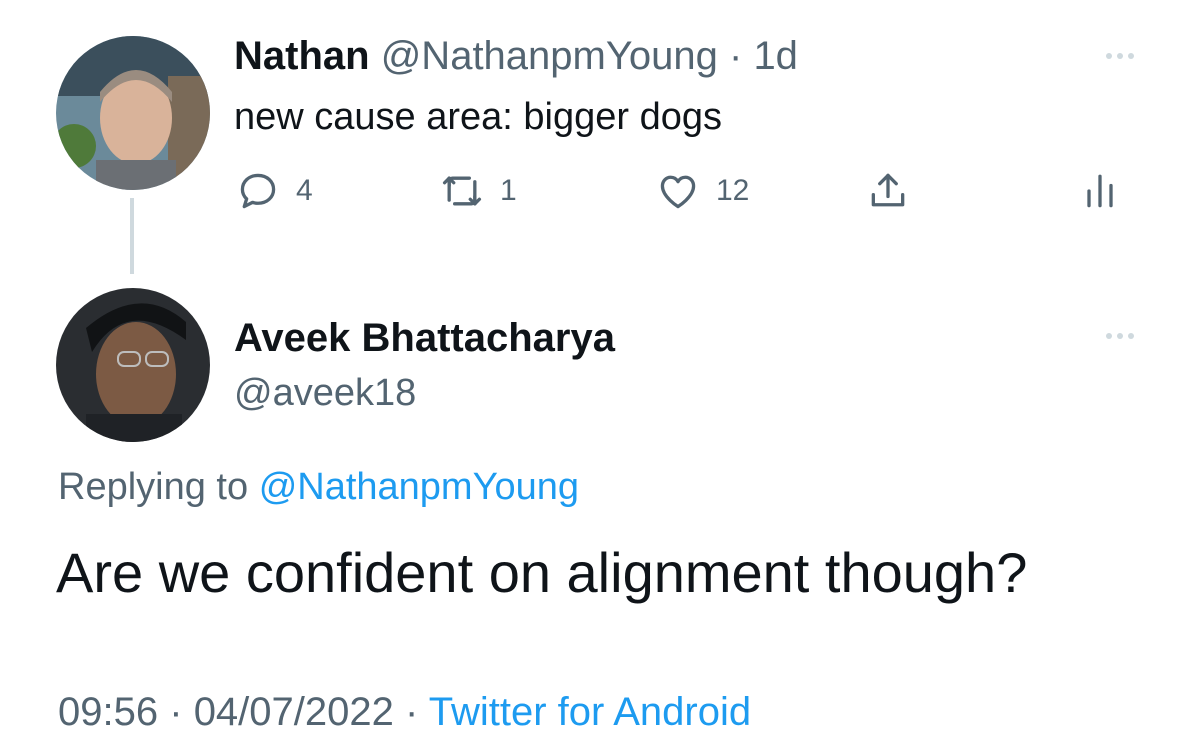  I want to click on reply-author-handle: @aveek18, so click(325, 393).